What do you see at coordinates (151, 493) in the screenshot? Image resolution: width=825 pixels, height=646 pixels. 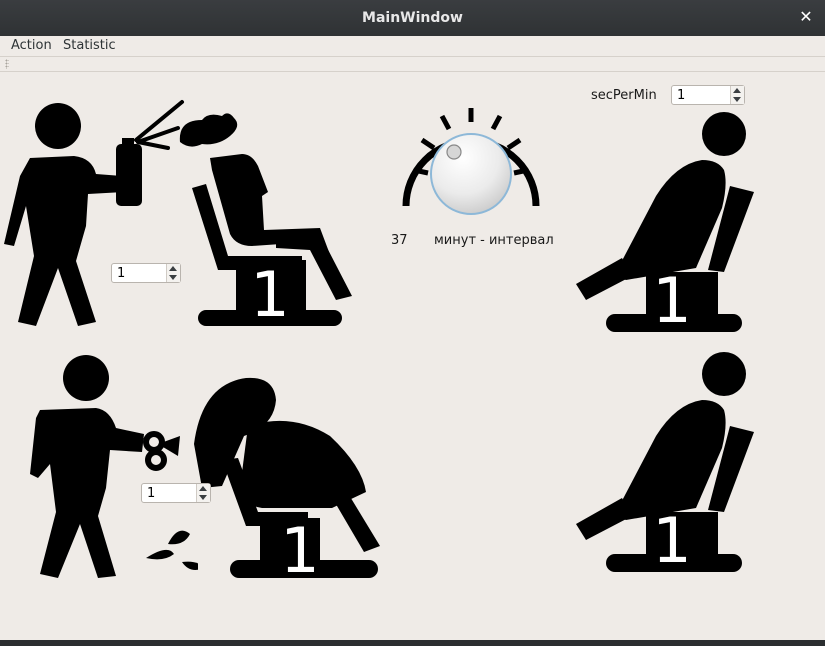 I see `cut-station-value: 1` at bounding box center [151, 493].